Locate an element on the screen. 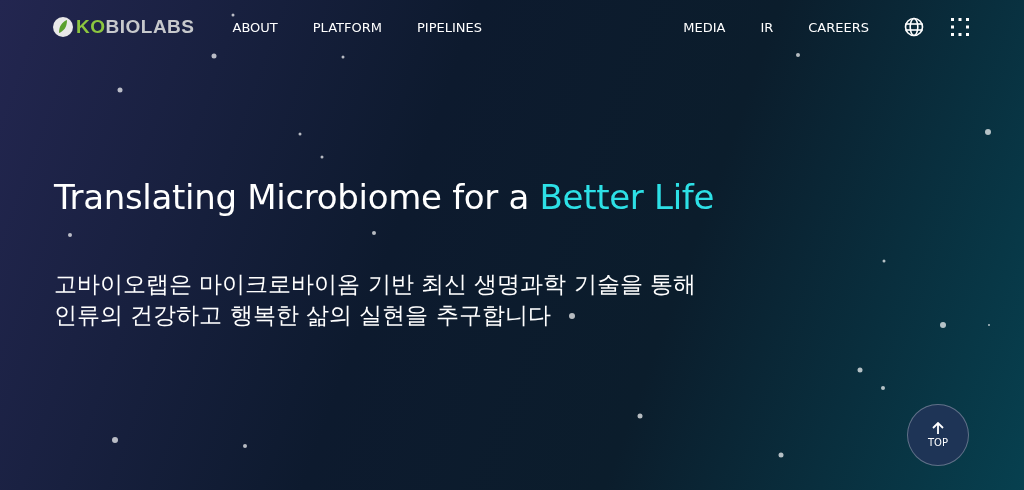 This screenshot has width=1024, height=490. scroll-top-button: TOP is located at coordinates (938, 435).